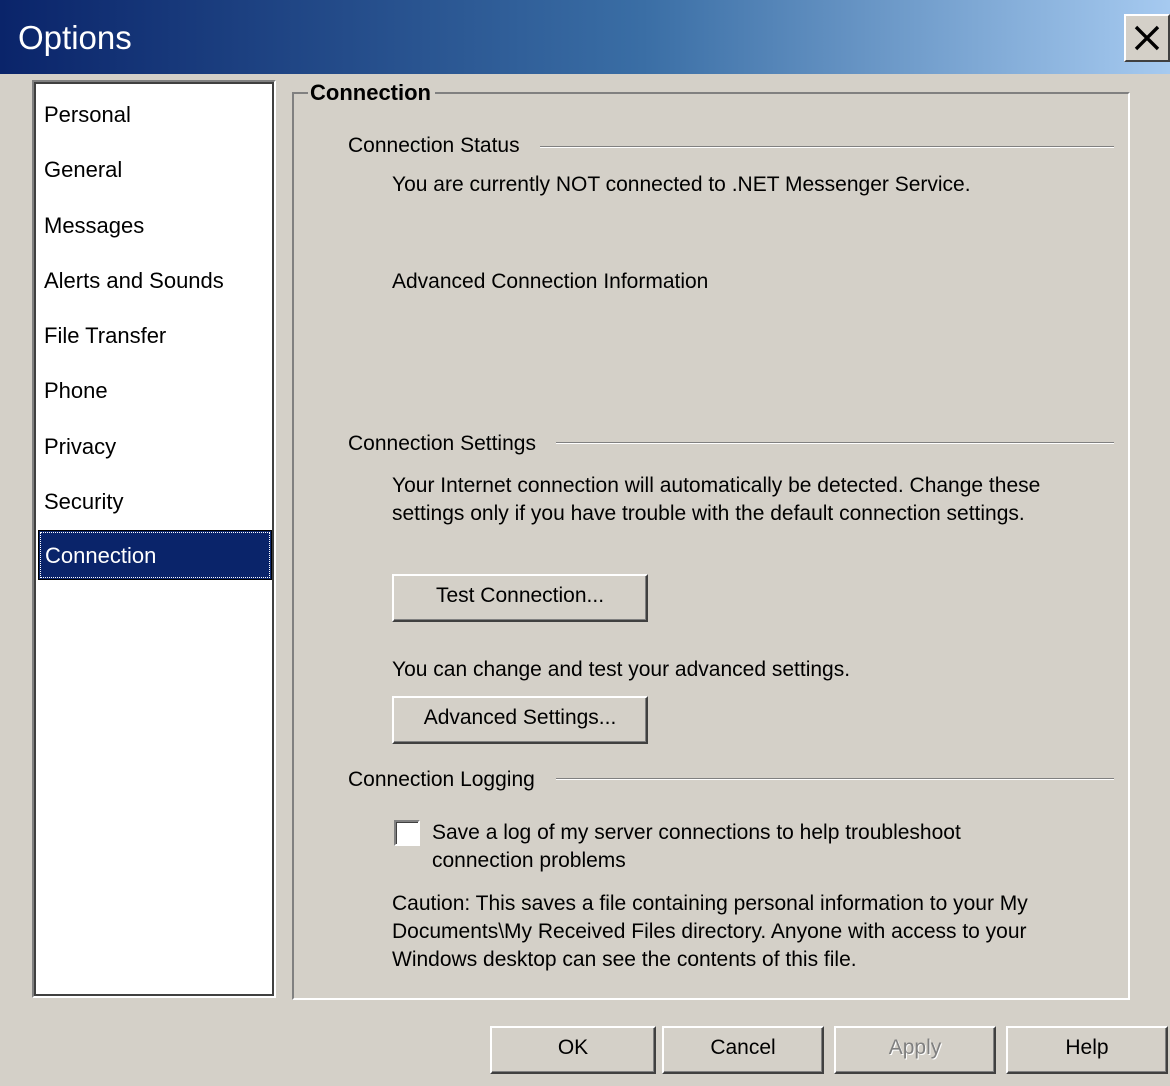 This screenshot has width=1170, height=1086. What do you see at coordinates (155, 336) in the screenshot?
I see `sidebar-item-file-transfer: File Transfer` at bounding box center [155, 336].